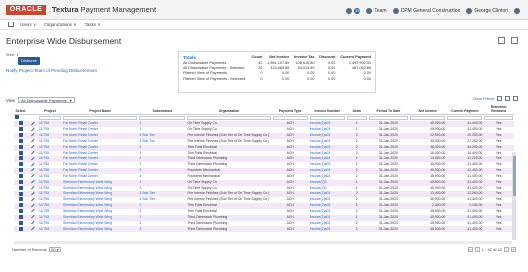  Describe the element at coordinates (290, 110) in the screenshot. I see `column-header: Payment Type` at that location.